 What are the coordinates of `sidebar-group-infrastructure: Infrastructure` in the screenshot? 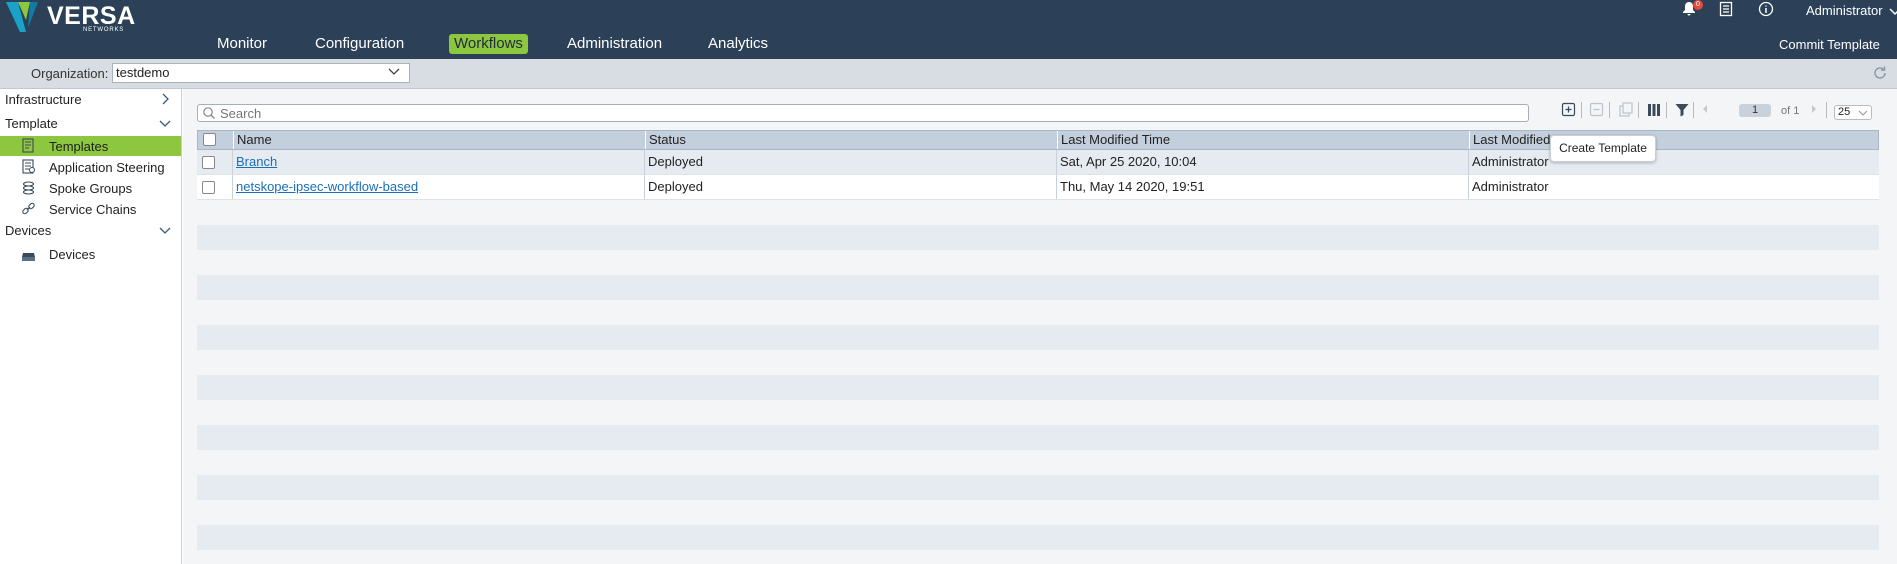 It's located at (90, 100).